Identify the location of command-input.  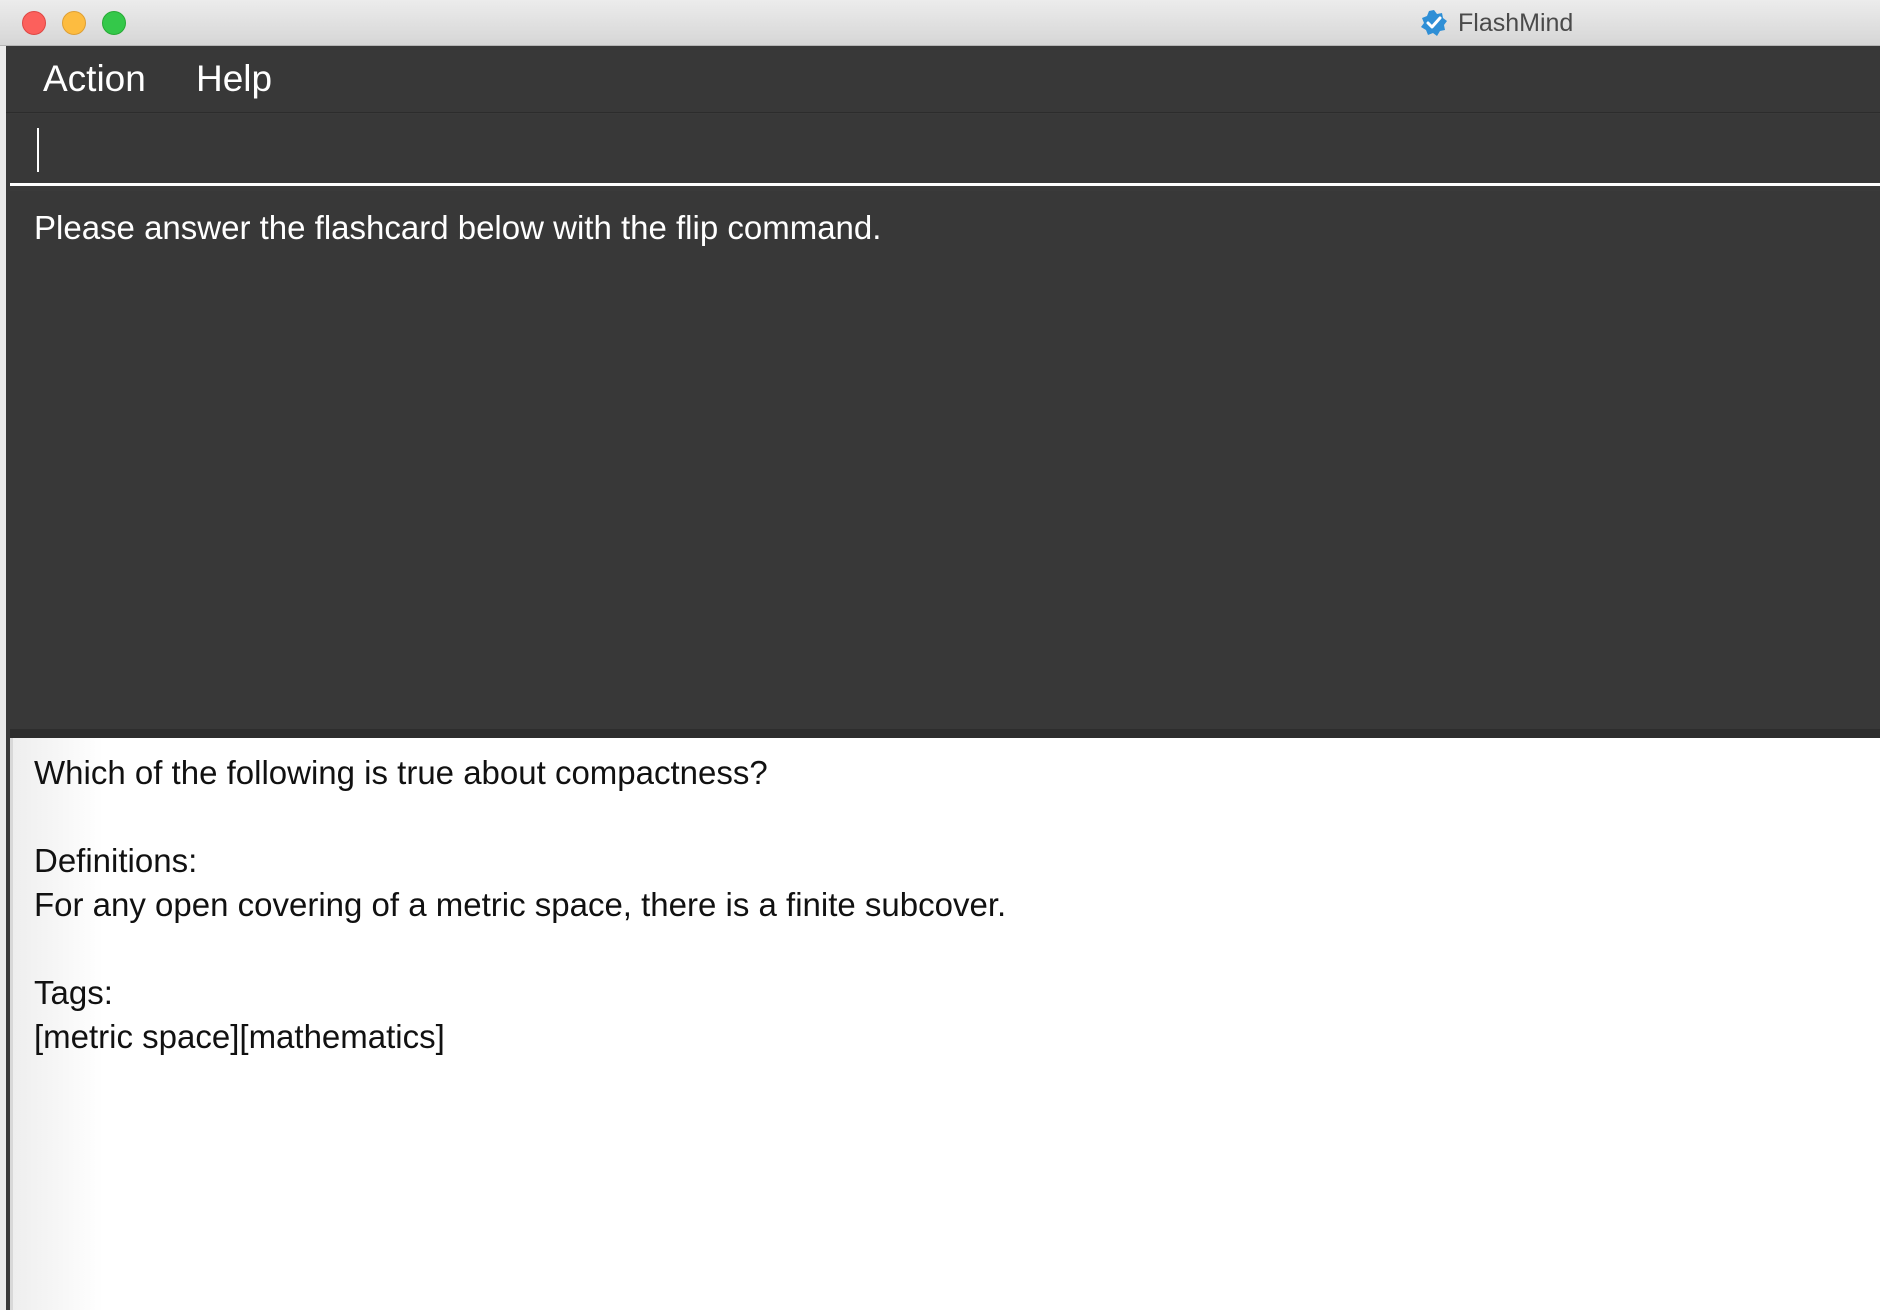
(945, 148).